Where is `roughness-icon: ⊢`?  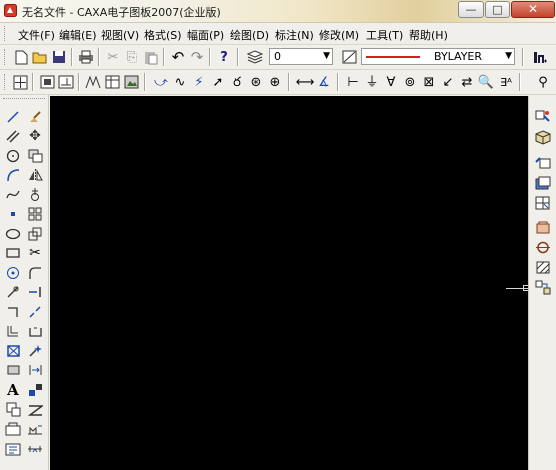
roughness-icon: ⊢ is located at coordinates (353, 82).